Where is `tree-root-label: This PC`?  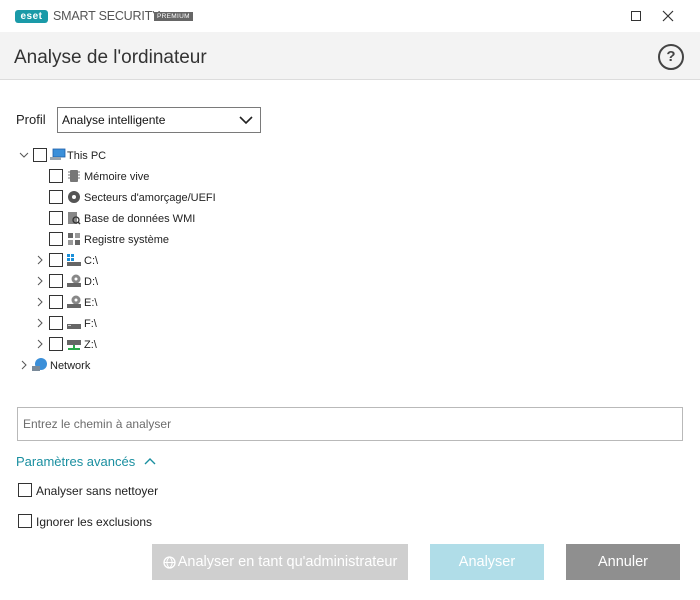 tree-root-label: This PC is located at coordinates (87, 156).